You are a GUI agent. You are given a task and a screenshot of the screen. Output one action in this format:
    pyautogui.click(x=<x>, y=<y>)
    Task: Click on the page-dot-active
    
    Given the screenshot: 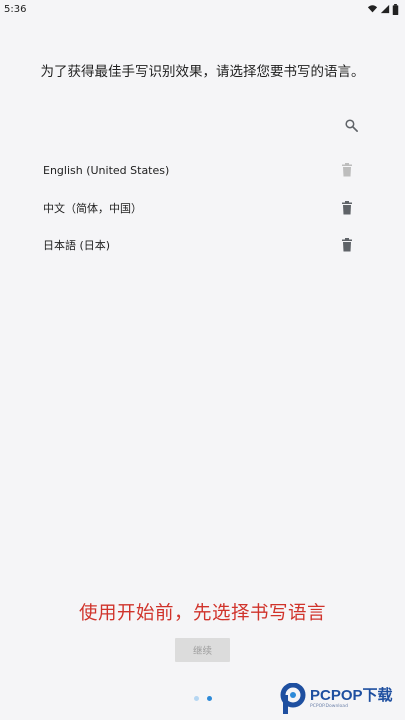 What is the action you would take?
    pyautogui.click(x=209, y=698)
    